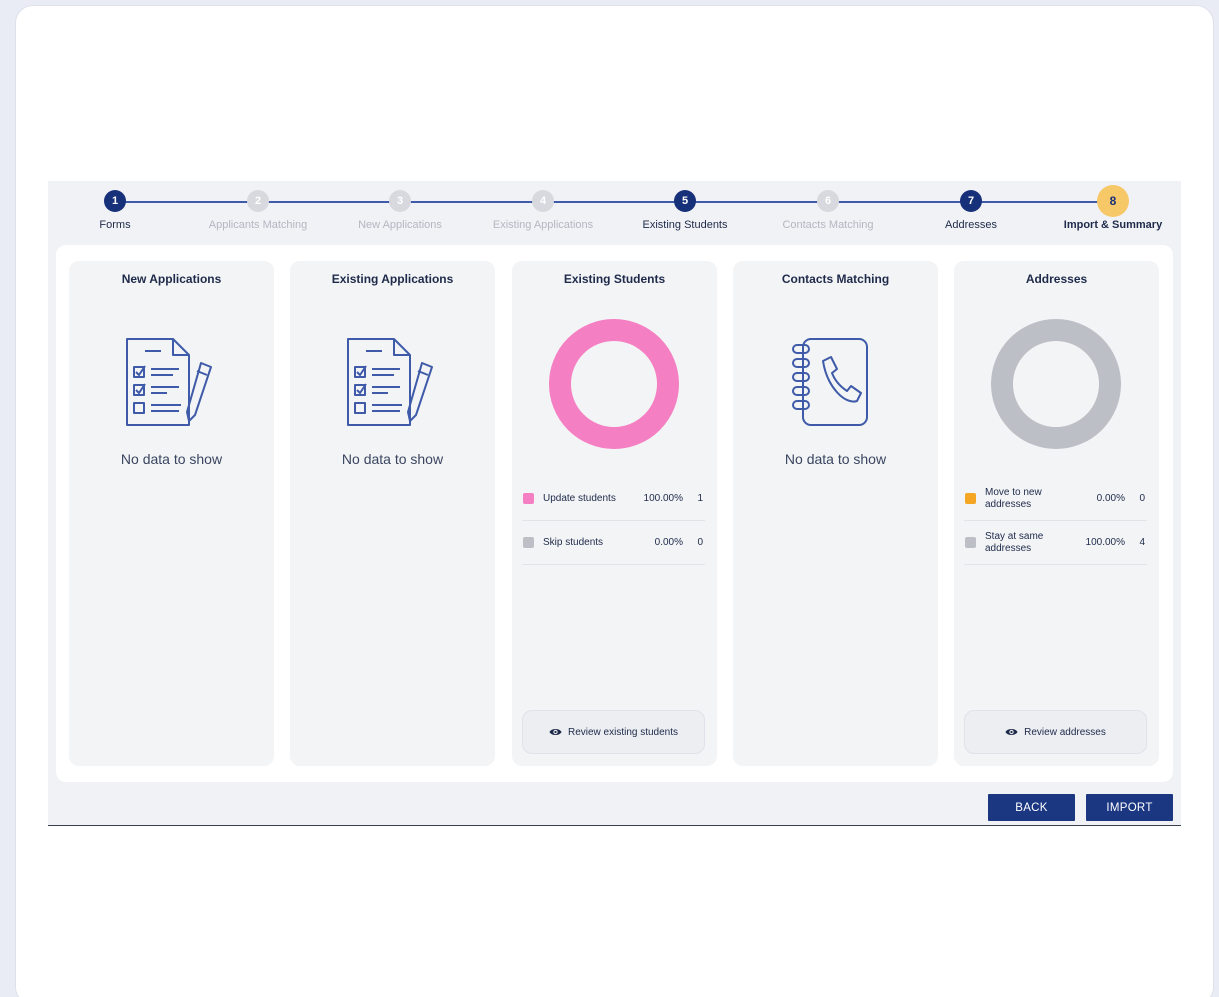  Describe the element at coordinates (1113, 201) in the screenshot. I see `step-number: 8` at that location.